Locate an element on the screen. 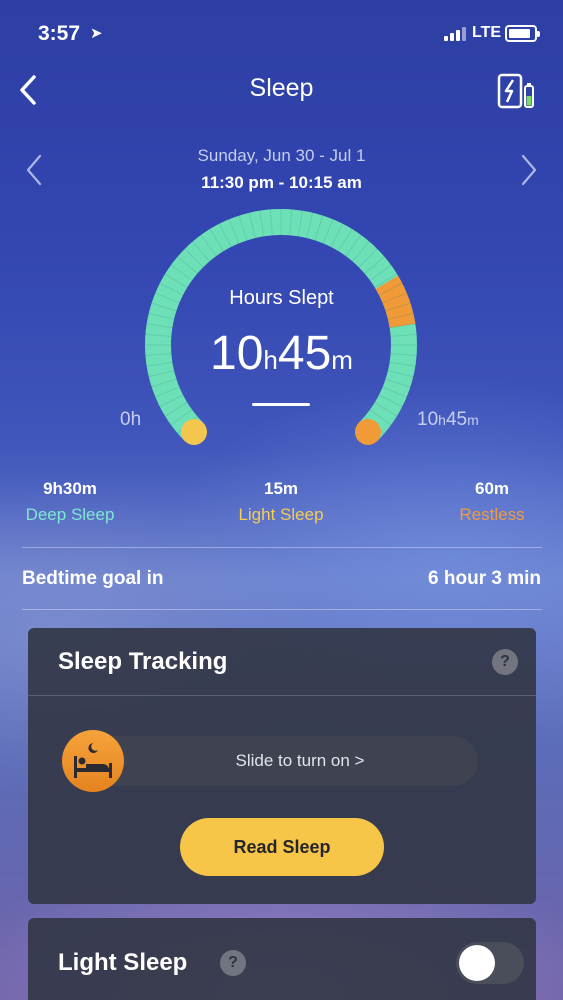  light-sleep-label: Light Sleep is located at coordinates (281, 514).